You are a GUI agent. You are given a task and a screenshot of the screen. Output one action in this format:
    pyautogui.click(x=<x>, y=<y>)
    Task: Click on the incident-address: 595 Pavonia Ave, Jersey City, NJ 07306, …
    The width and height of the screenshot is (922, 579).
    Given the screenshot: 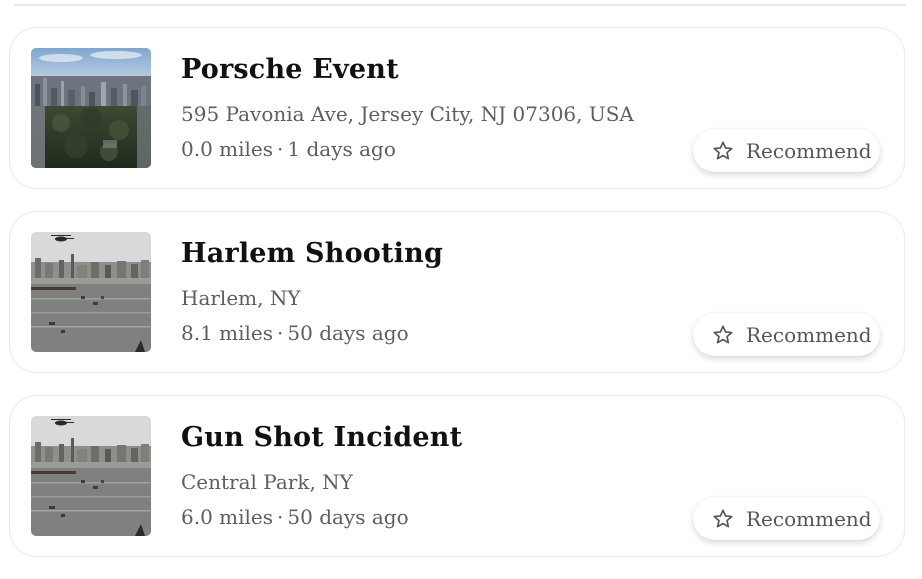 What is the action you would take?
    pyautogui.click(x=407, y=114)
    